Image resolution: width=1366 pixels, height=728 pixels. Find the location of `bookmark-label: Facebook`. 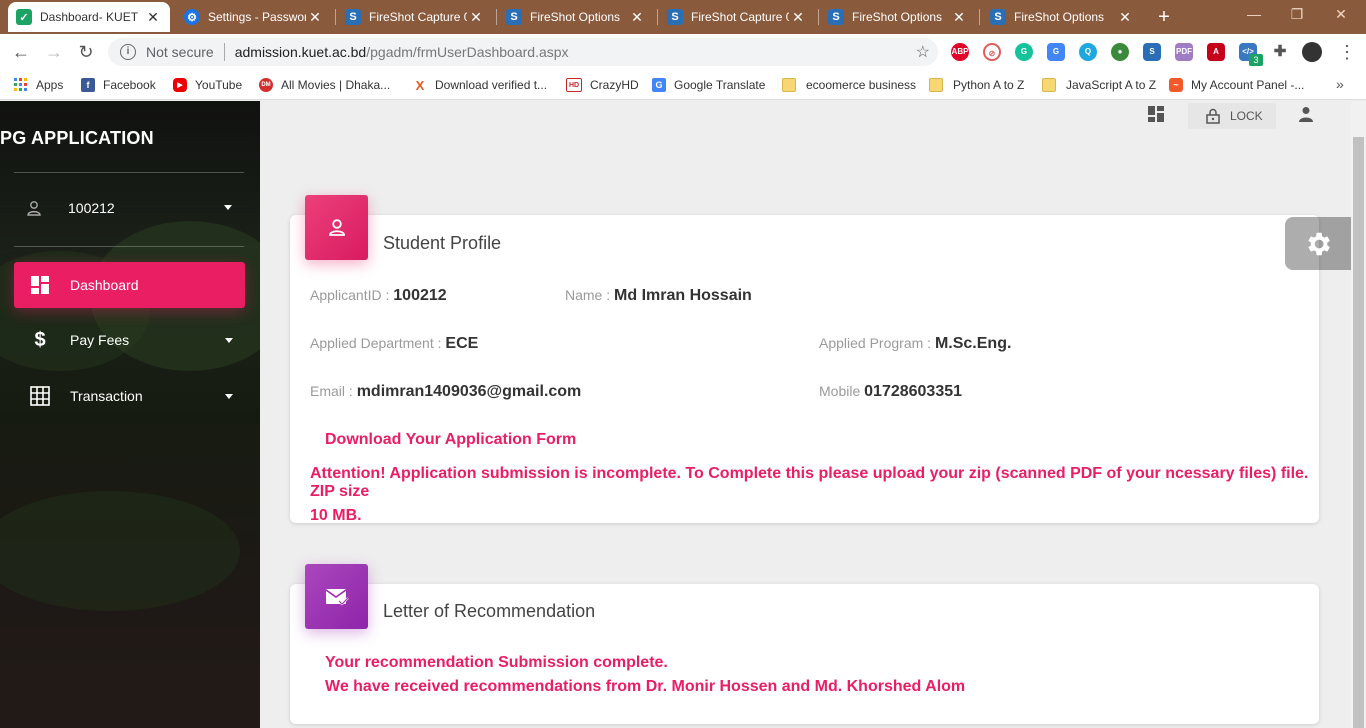

bookmark-label: Facebook is located at coordinates (129, 85).